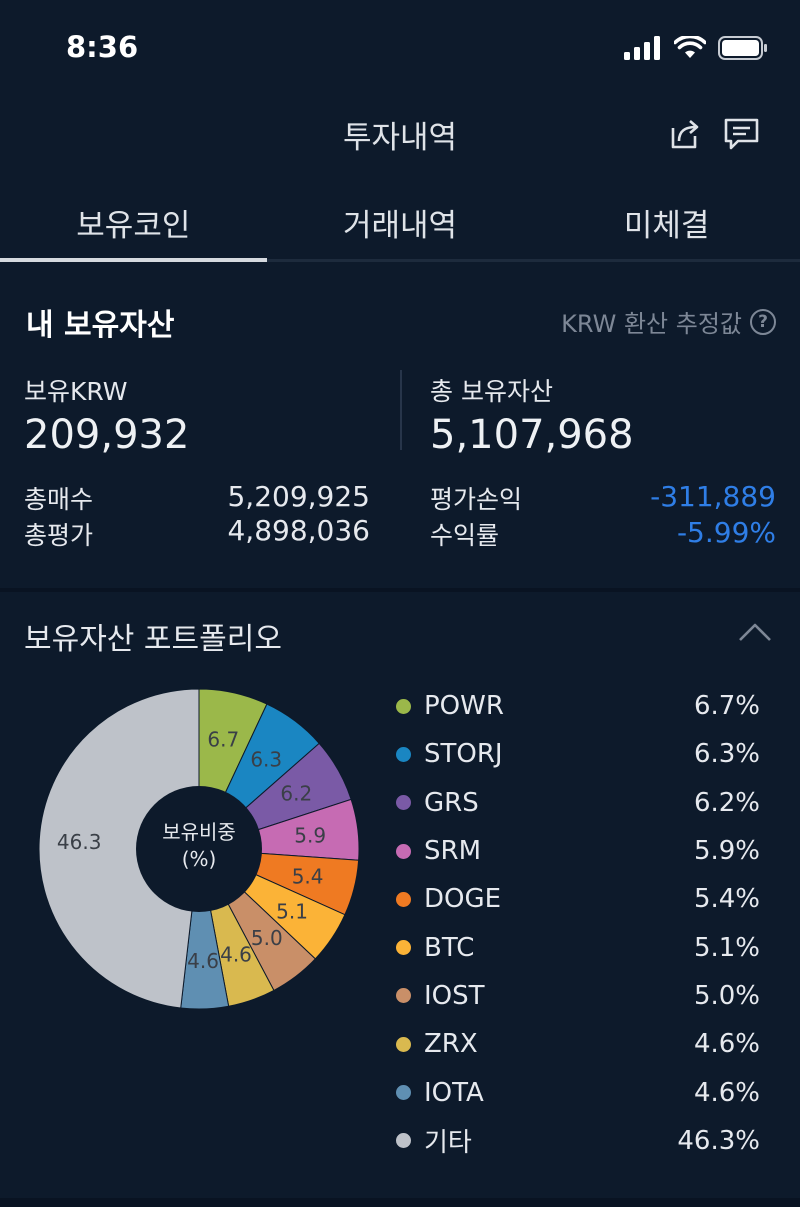 The height and width of the screenshot is (1207, 800). What do you see at coordinates (532, 435) in the screenshot?
I see `total-assets-value: 5,107,968` at bounding box center [532, 435].